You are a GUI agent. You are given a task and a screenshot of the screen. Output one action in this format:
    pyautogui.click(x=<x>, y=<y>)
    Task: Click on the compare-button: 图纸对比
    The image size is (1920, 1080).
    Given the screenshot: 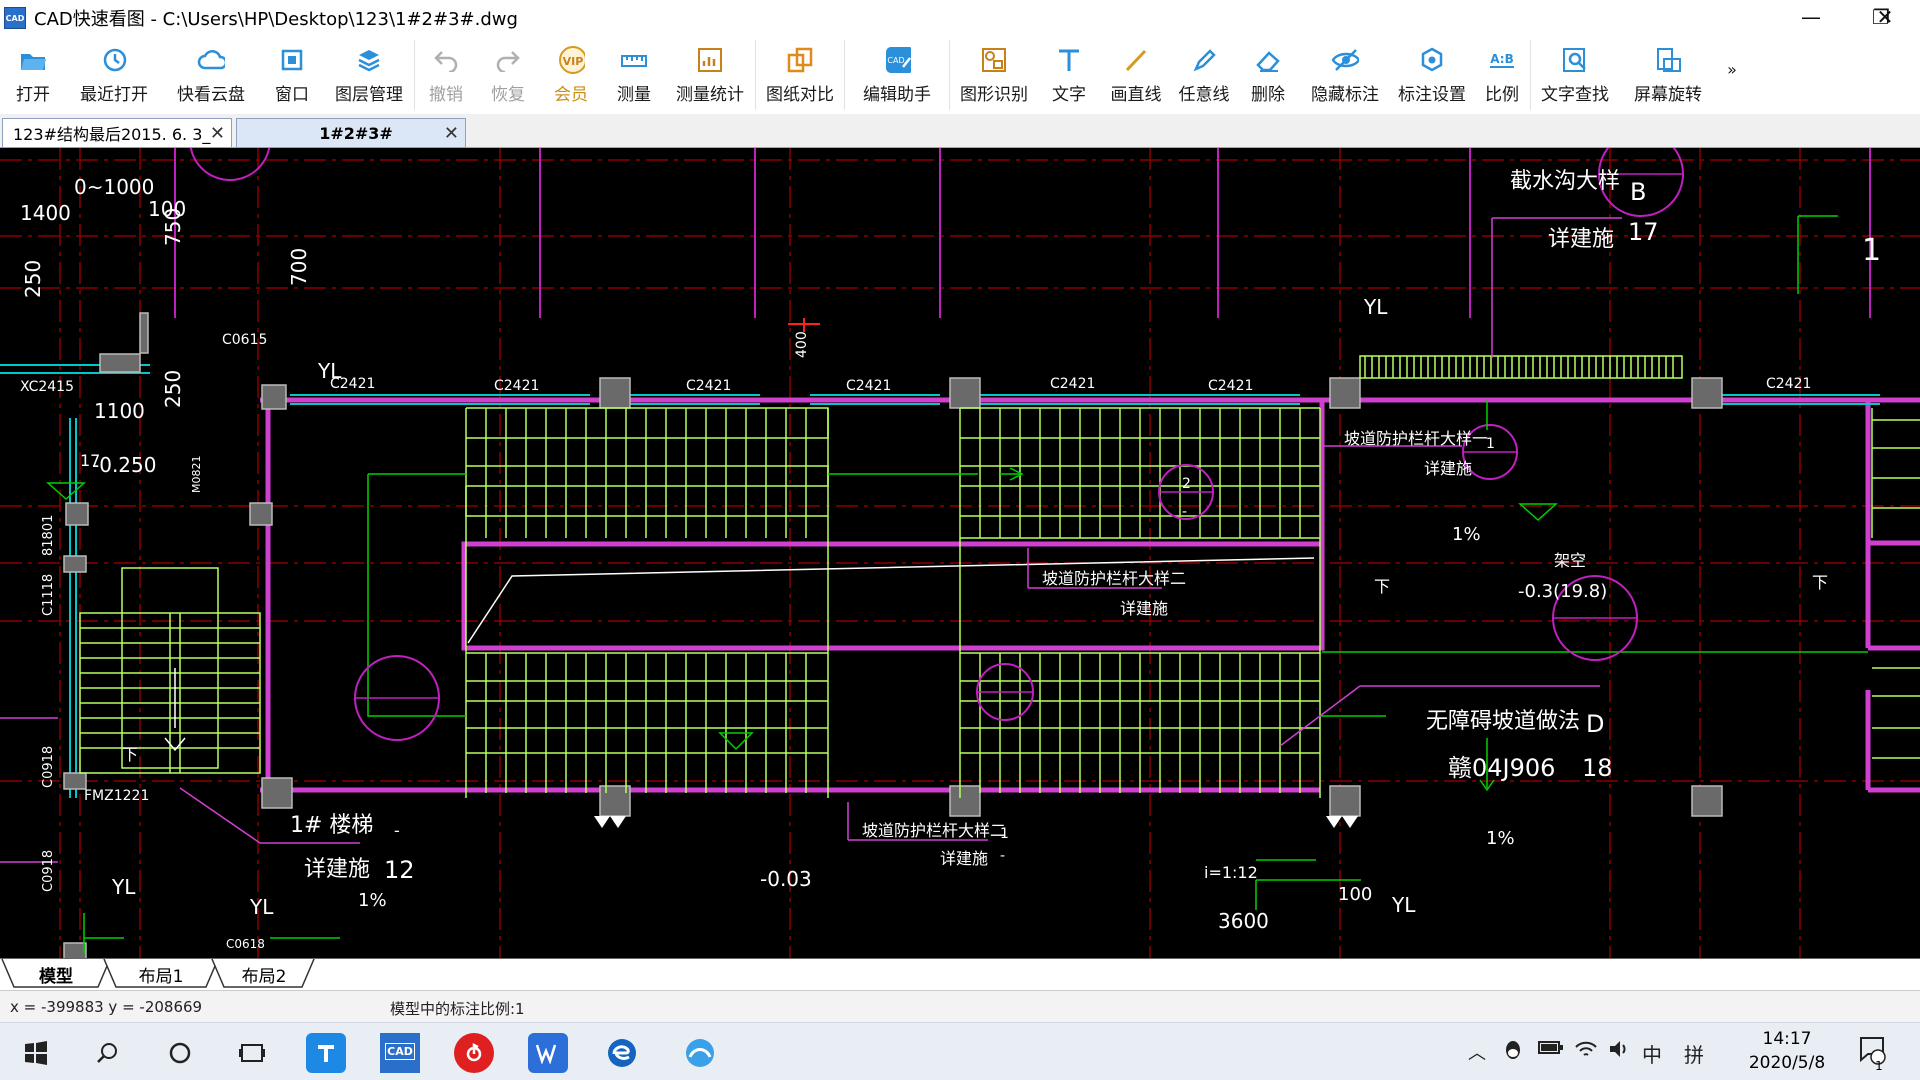 What is the action you would take?
    pyautogui.click(x=800, y=75)
    